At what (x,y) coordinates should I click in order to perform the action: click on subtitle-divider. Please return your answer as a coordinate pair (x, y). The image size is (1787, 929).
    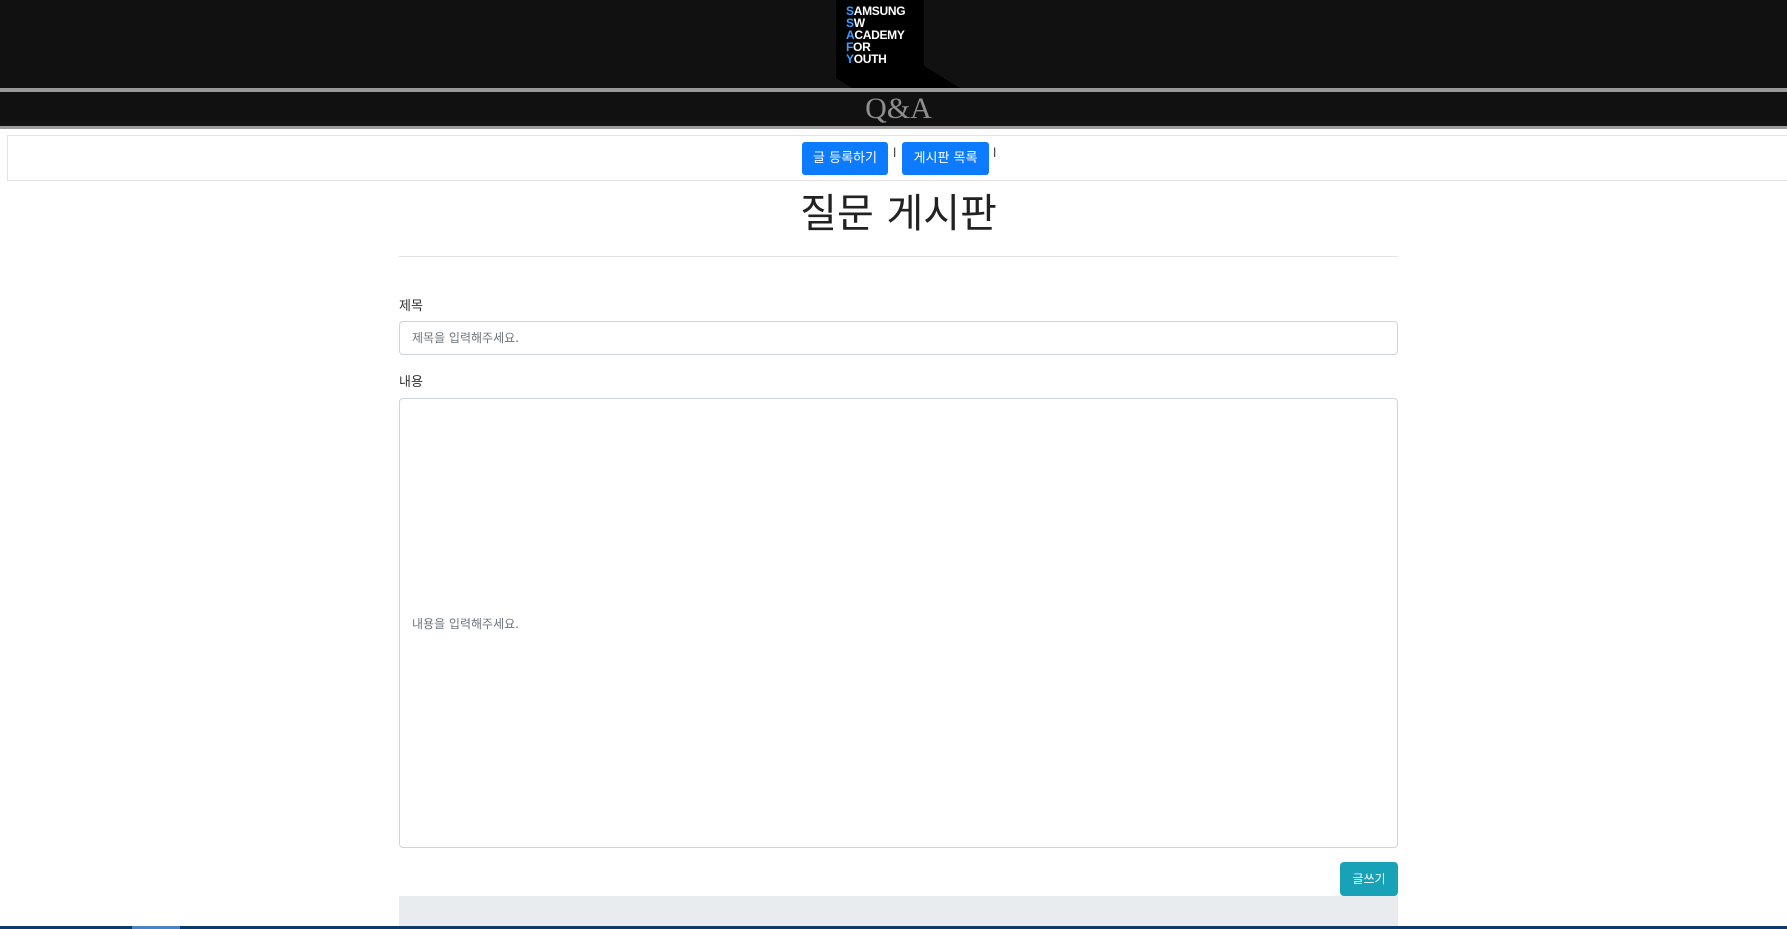
    Looking at the image, I should click on (893, 127).